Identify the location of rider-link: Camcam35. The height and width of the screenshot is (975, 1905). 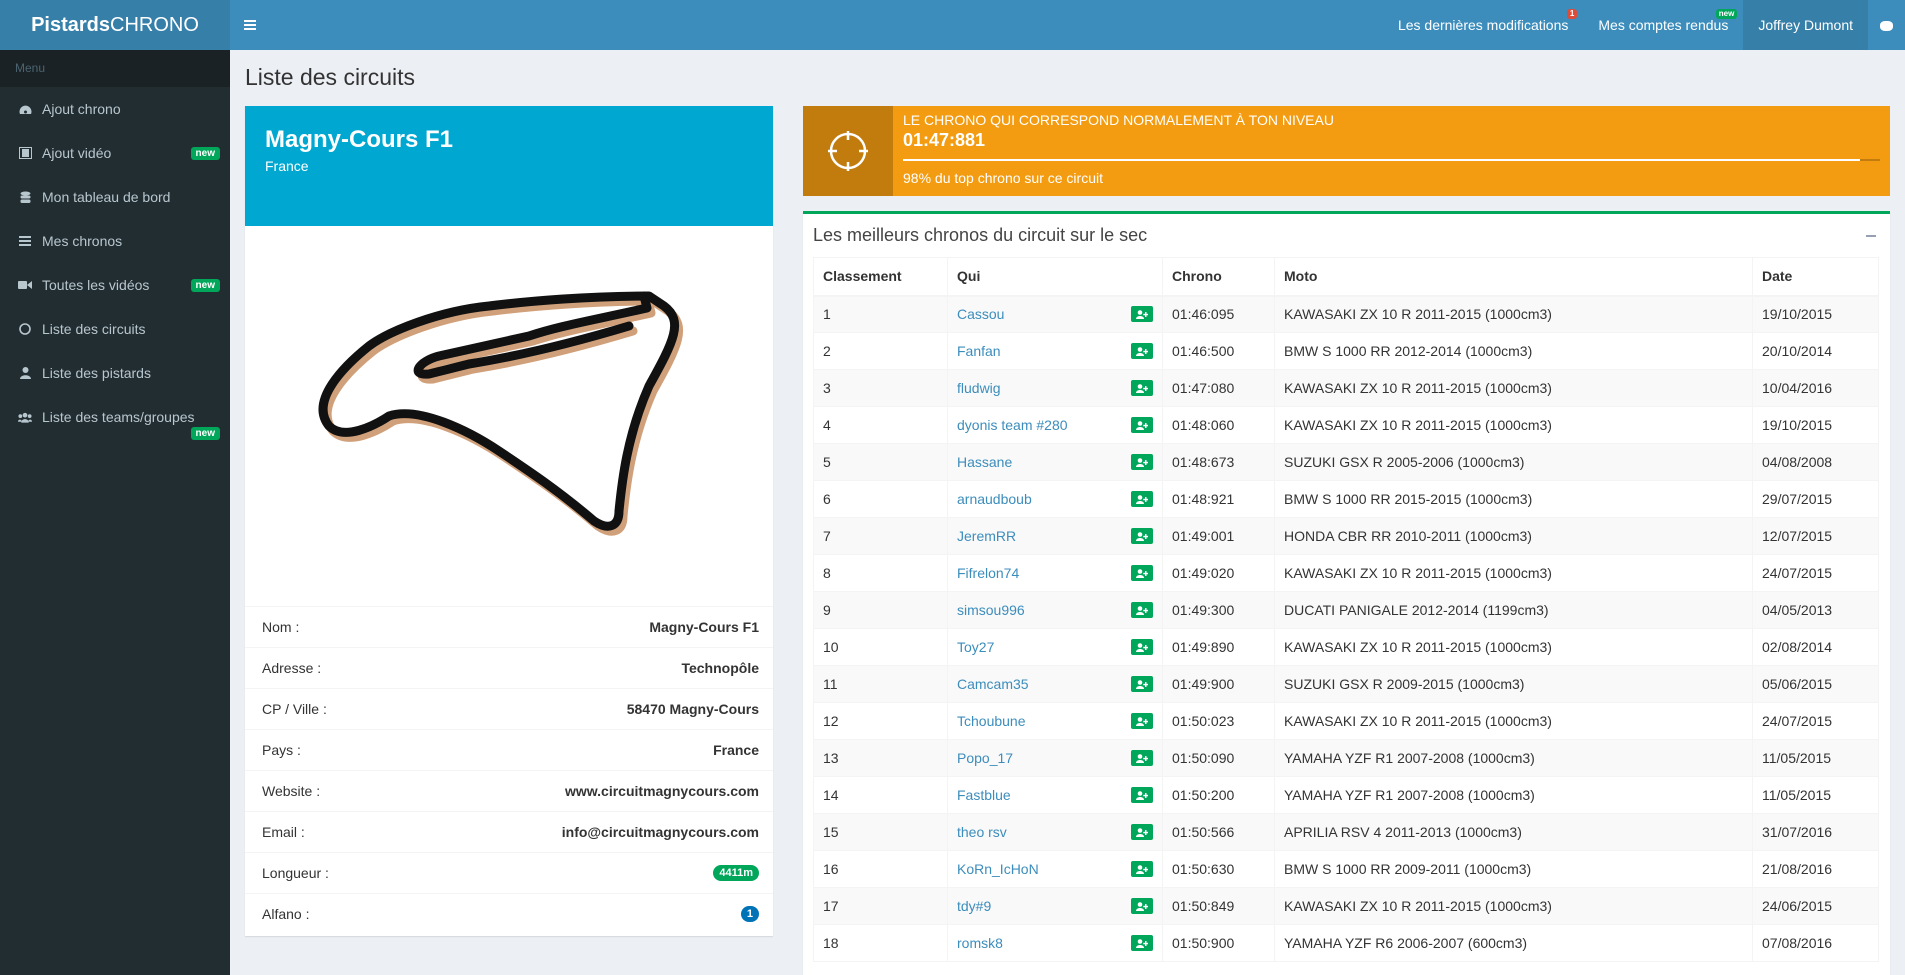
(993, 684).